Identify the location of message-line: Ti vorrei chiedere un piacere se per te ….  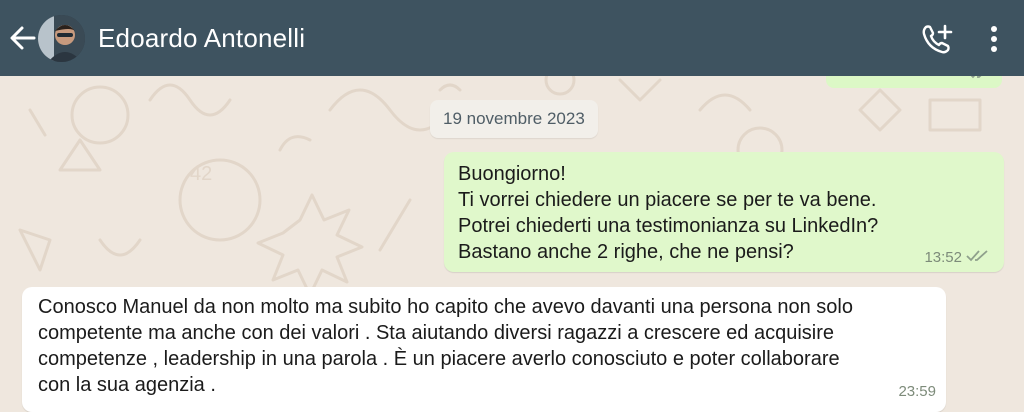
(667, 200).